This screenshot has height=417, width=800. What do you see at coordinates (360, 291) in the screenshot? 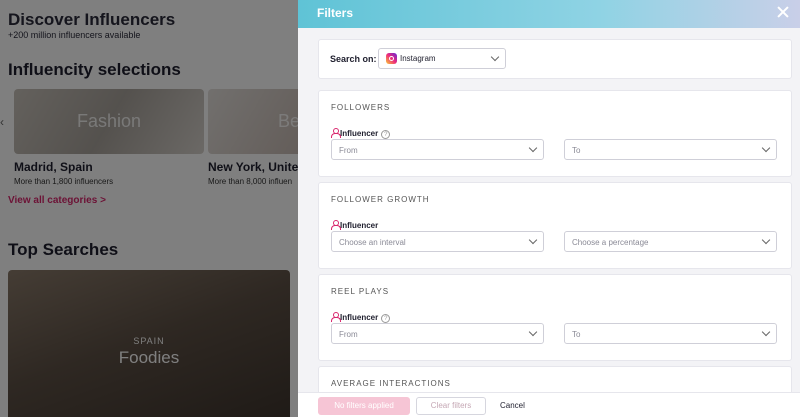
I see `section-title: REEL PLAYS` at bounding box center [360, 291].